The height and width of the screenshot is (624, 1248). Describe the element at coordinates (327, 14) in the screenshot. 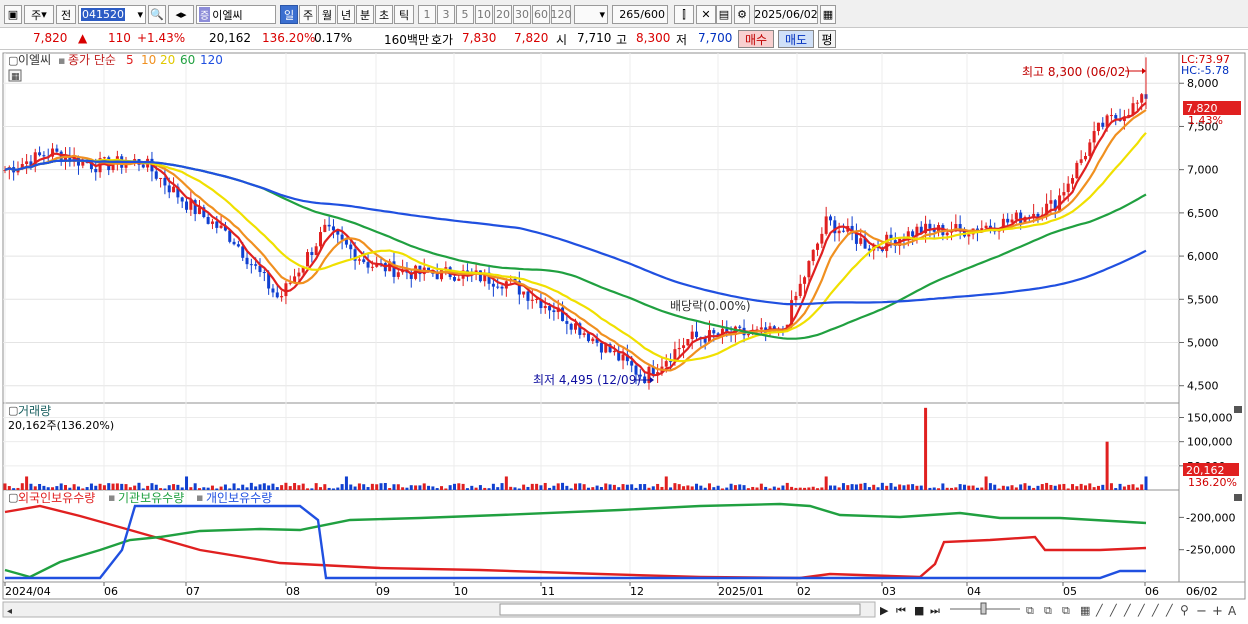

I see `period-month-button: 월` at that location.